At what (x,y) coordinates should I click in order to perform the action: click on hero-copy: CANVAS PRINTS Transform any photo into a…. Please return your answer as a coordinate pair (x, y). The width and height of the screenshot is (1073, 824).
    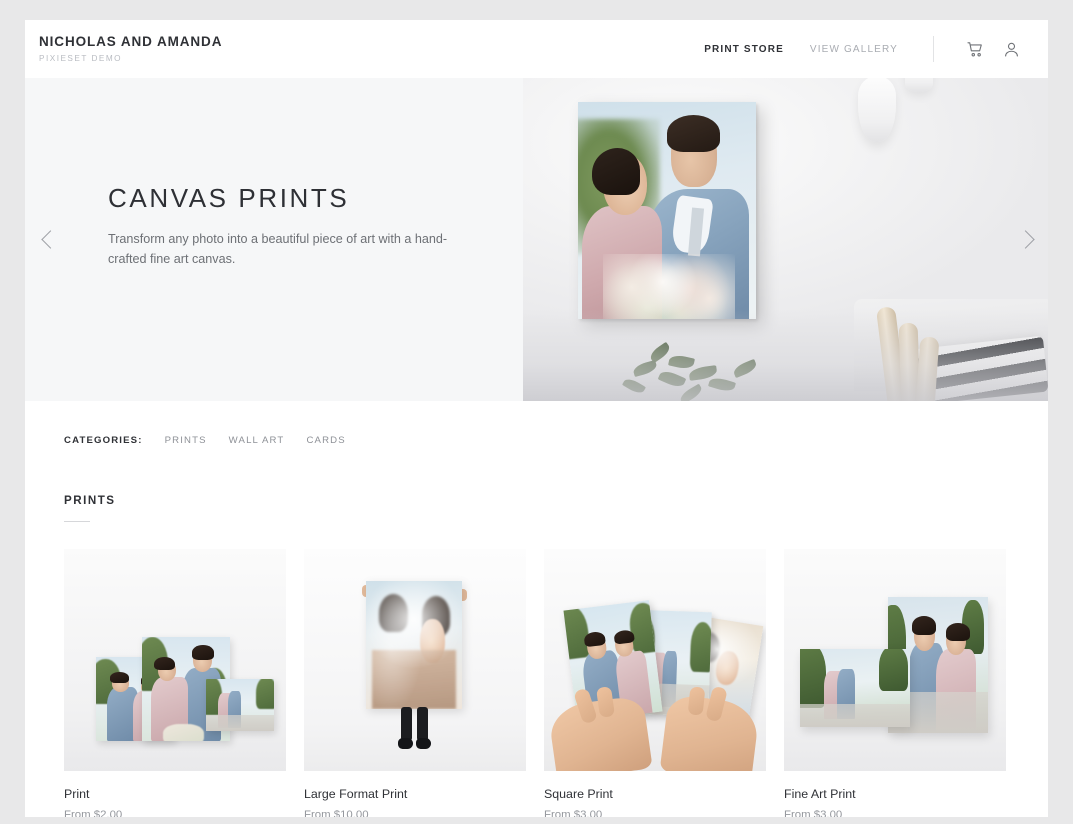
    Looking at the image, I should click on (293, 226).